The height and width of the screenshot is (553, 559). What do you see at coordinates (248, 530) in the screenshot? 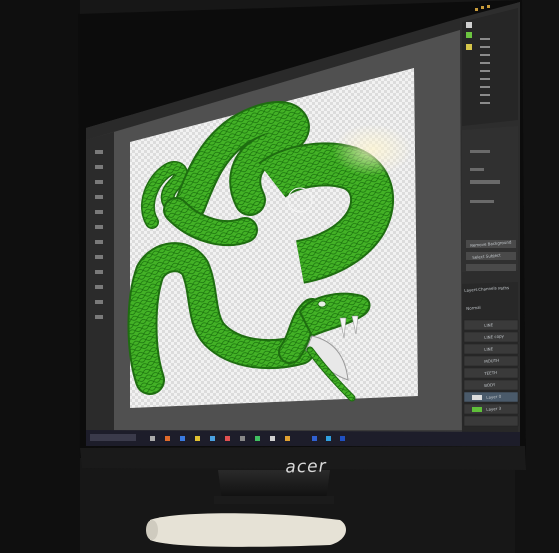
I see `paper-roll` at bounding box center [248, 530].